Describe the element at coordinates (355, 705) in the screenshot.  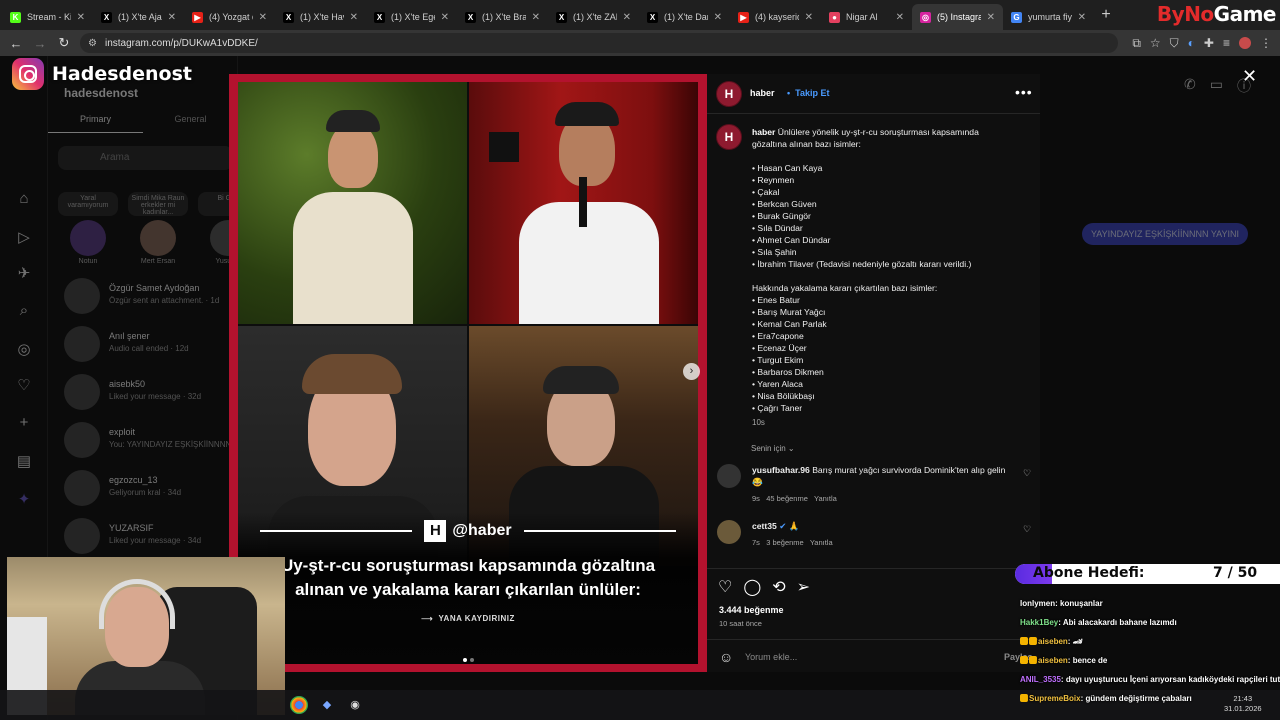
I see `obs-icon: ◉` at that location.